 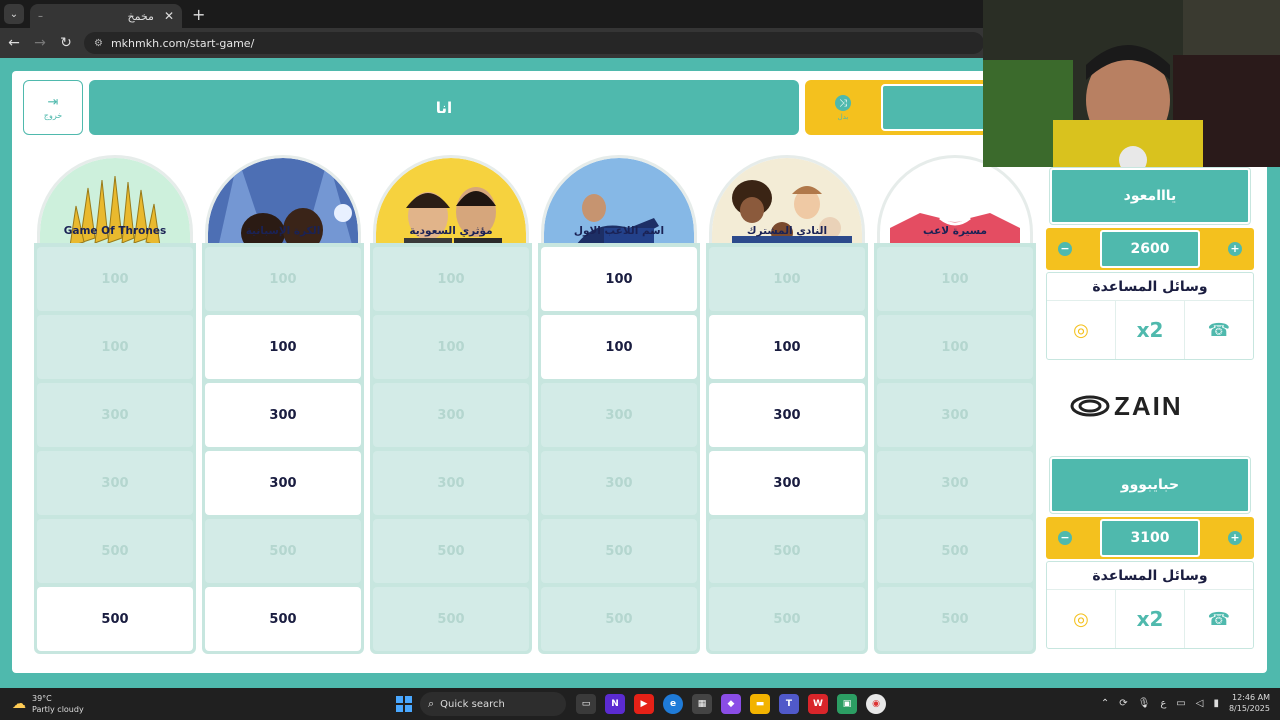 I want to click on team-score: 2600, so click(x=1150, y=249).